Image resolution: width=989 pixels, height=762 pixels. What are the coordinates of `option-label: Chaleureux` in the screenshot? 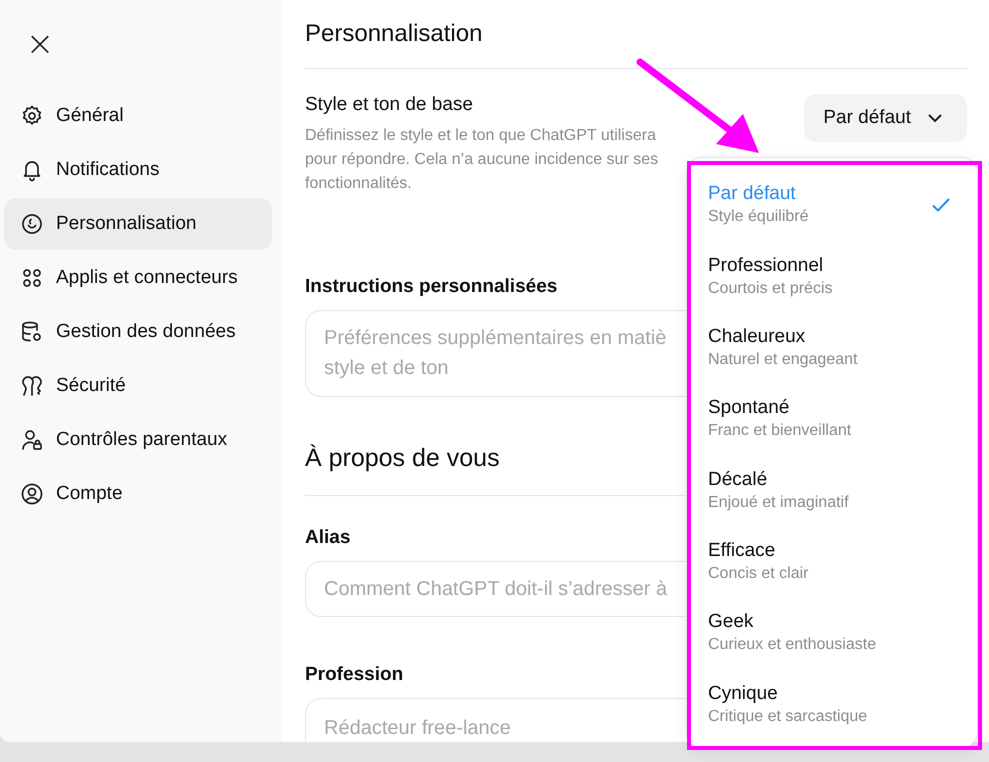 It's located at (757, 337).